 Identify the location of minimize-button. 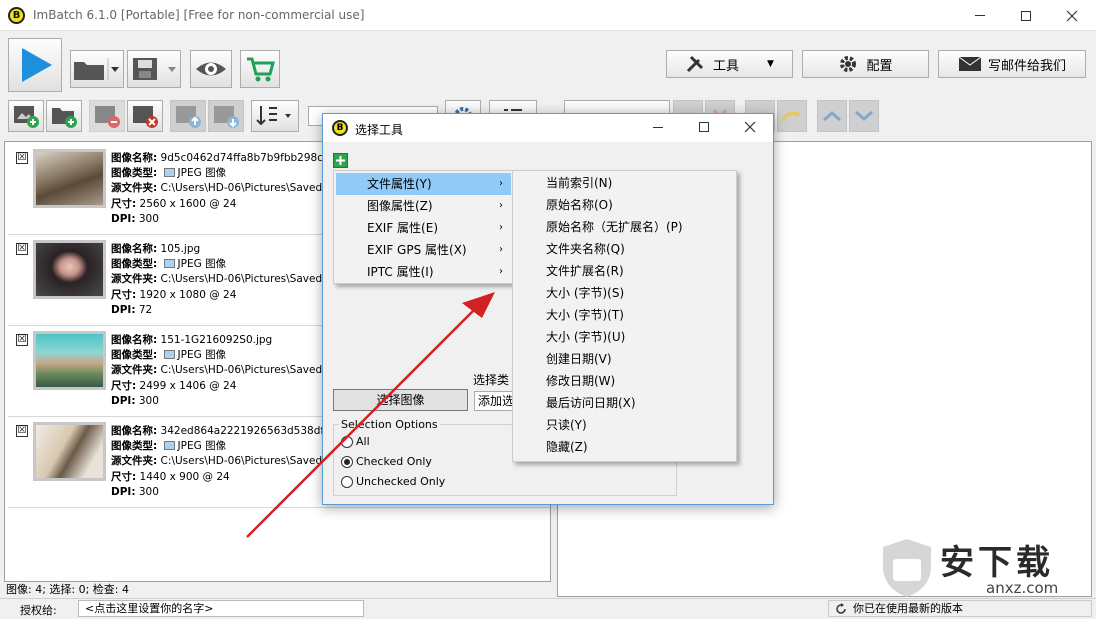
(980, 15).